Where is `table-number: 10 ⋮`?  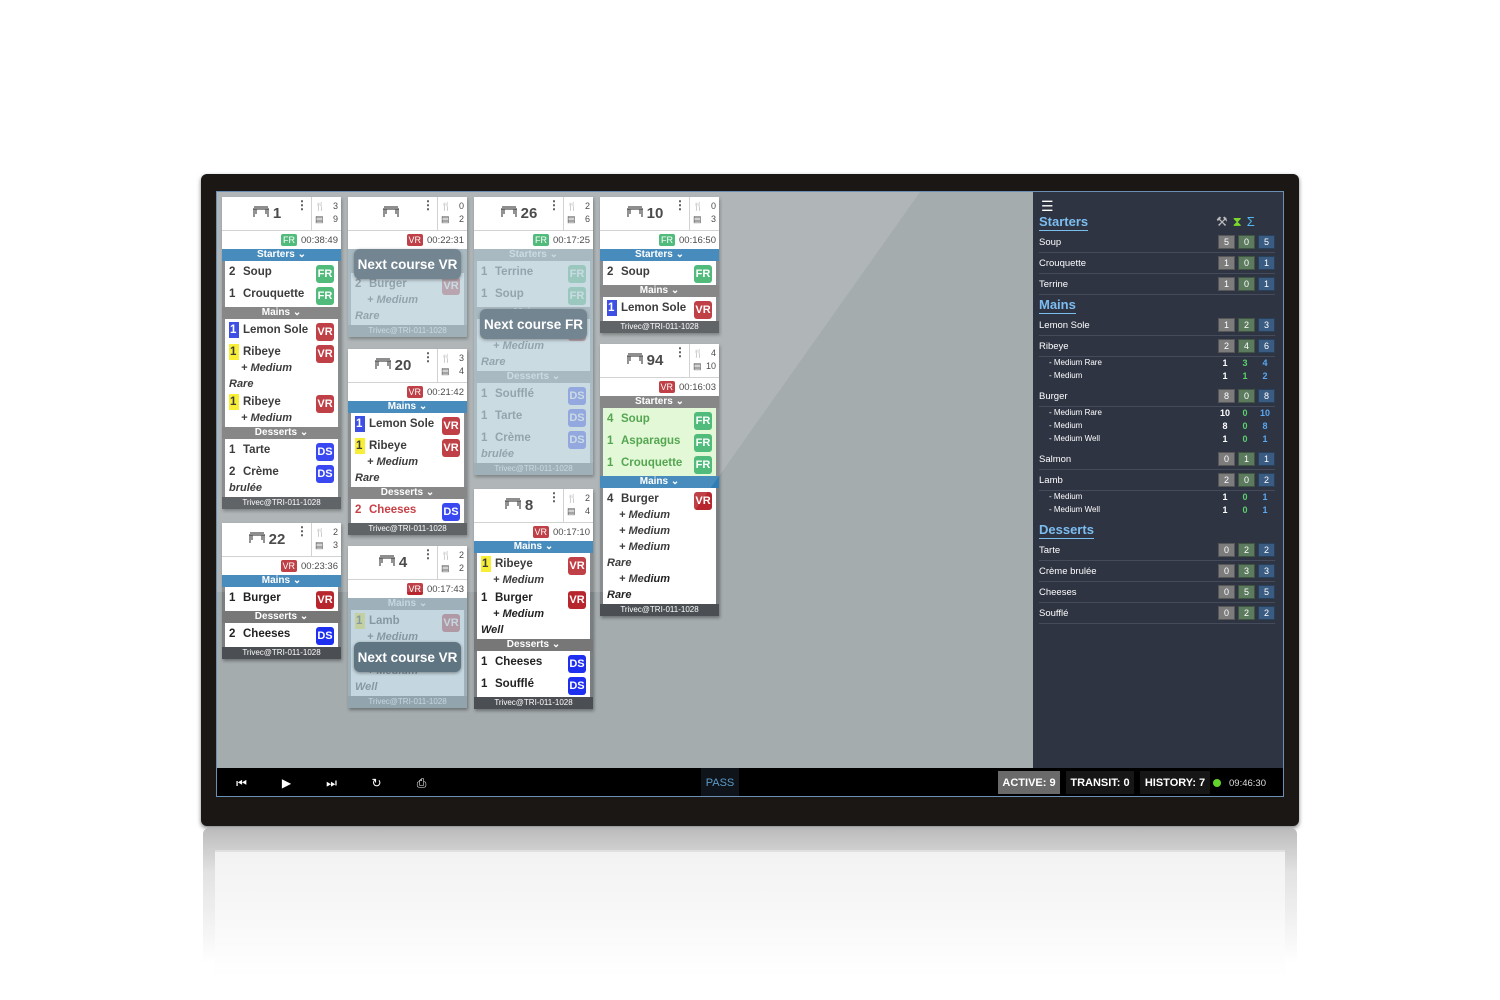
table-number: 10 ⋮ is located at coordinates (644, 213).